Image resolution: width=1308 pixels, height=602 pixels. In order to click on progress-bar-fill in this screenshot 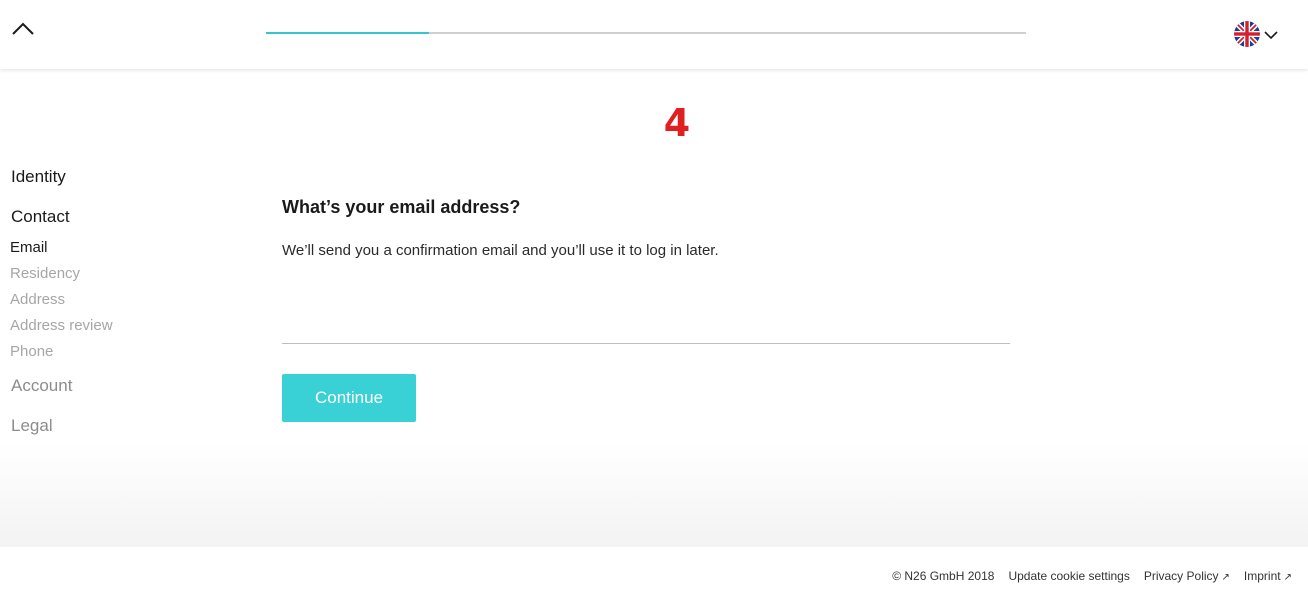, I will do `click(348, 33)`.